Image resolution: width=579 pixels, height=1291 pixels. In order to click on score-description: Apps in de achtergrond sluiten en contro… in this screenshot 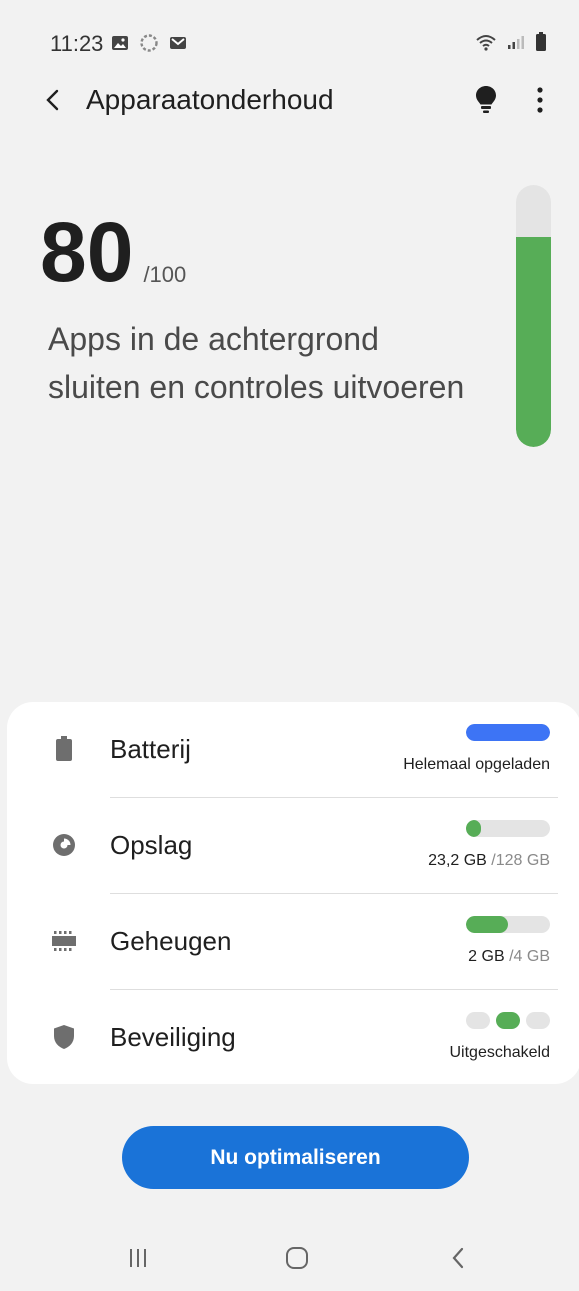, I will do `click(256, 363)`.